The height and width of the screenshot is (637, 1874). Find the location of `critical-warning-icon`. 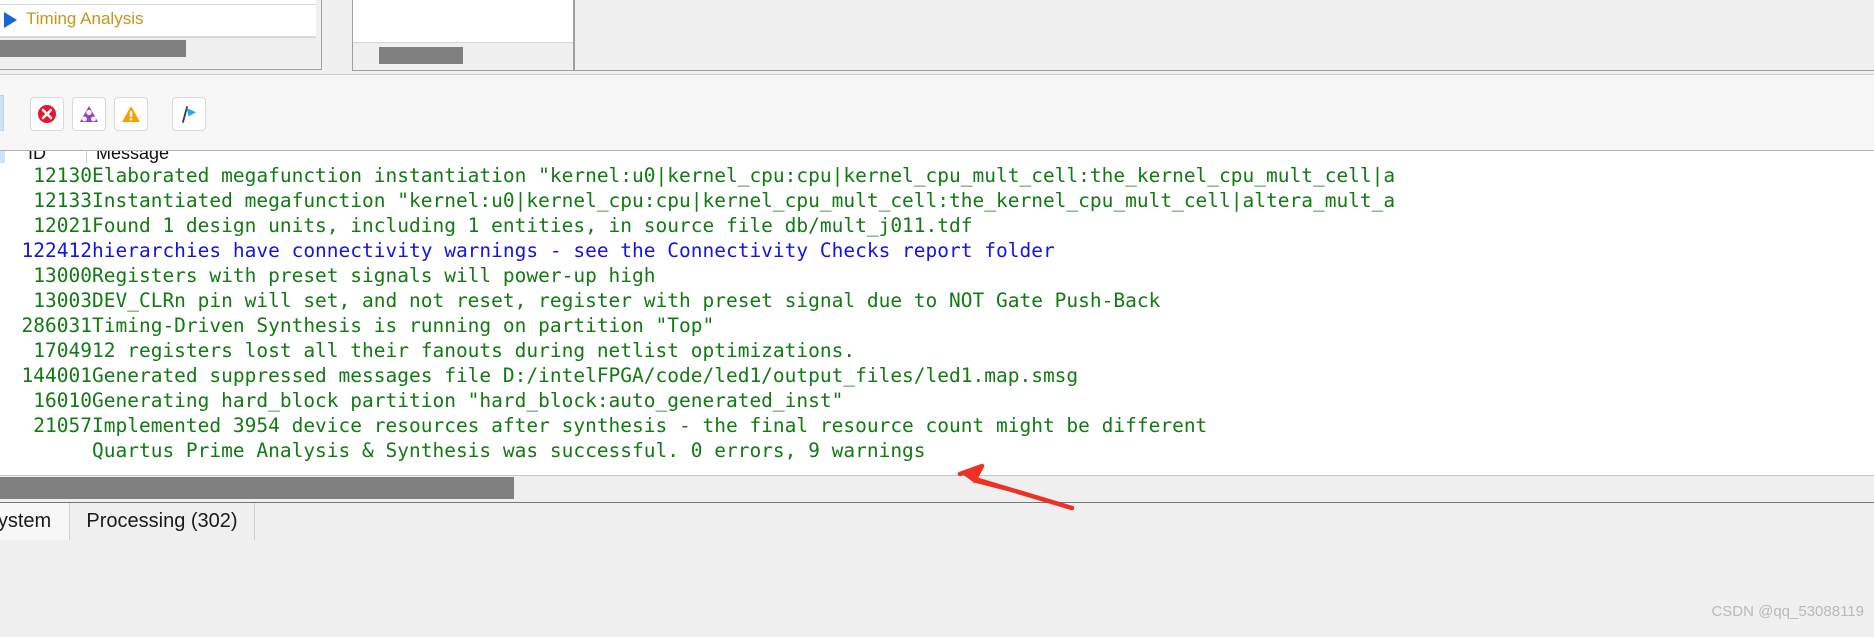

critical-warning-icon is located at coordinates (89, 114).